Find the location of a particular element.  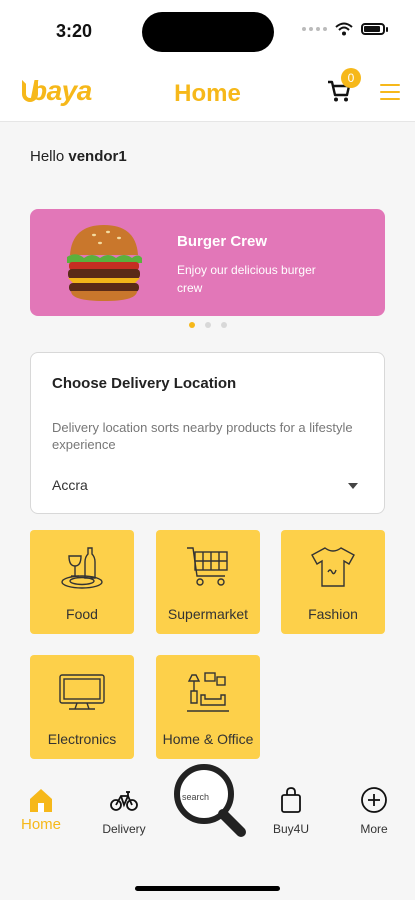

nav-item-delivery: Delivery is located at coordinates (124, 811).